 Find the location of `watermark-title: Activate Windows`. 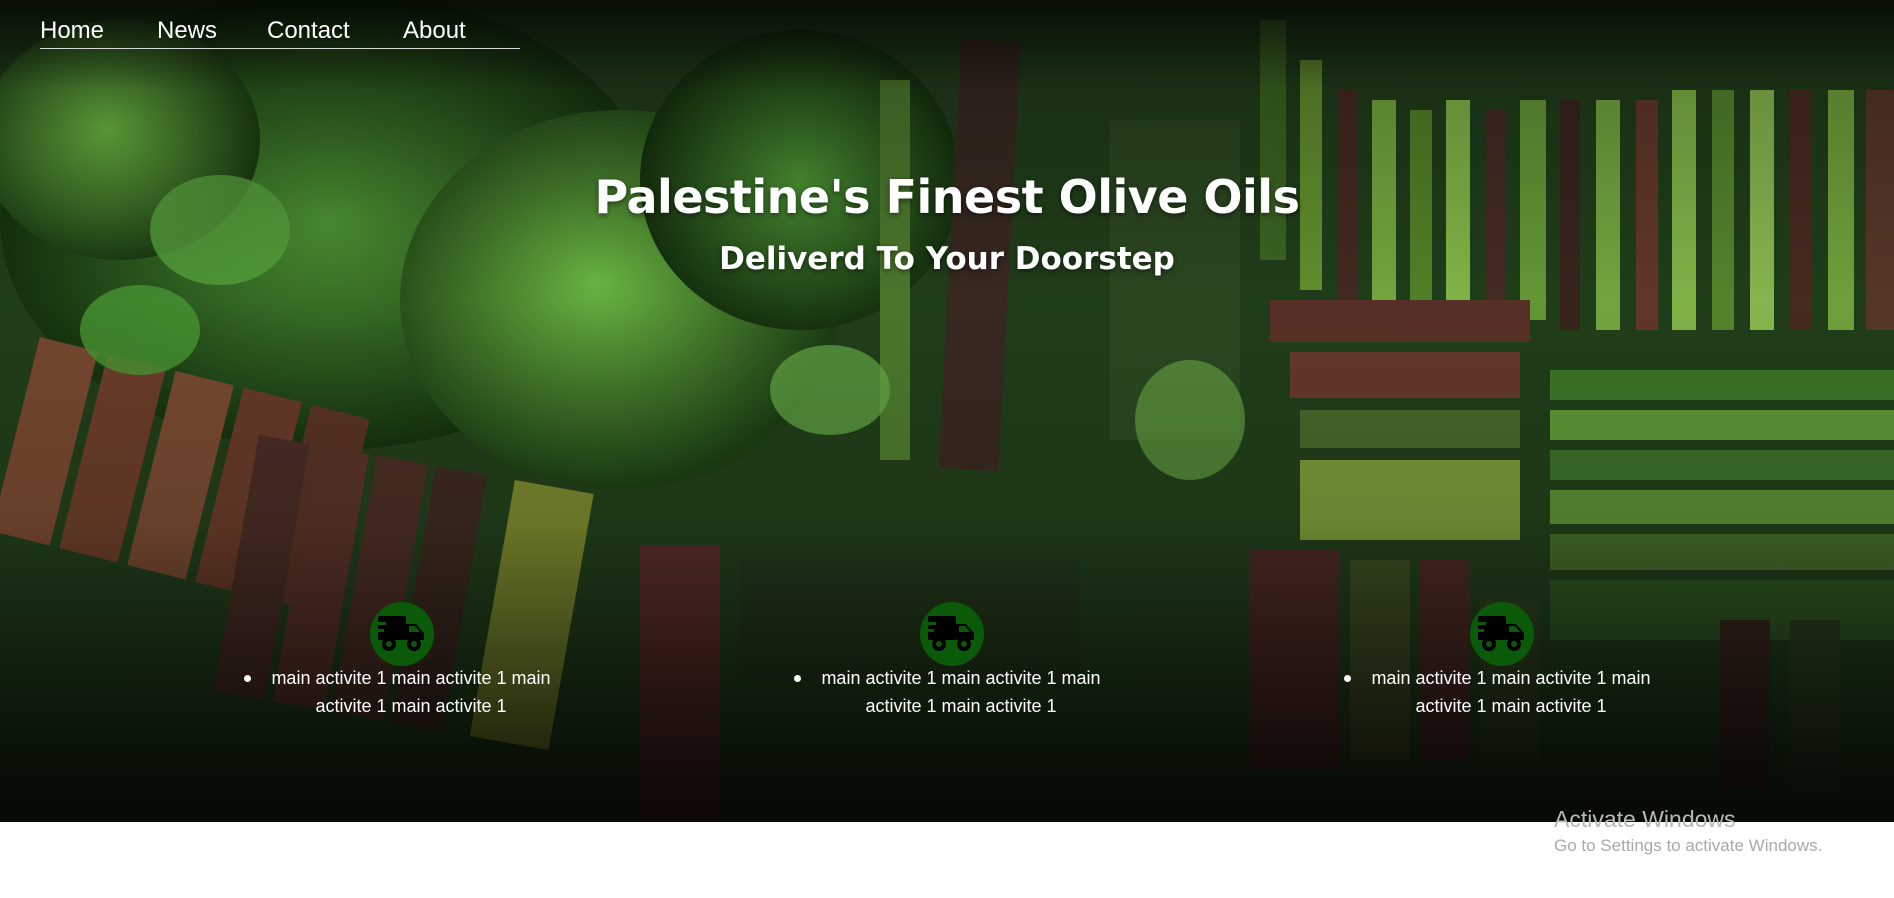

watermark-title: Activate Windows is located at coordinates (1645, 819).